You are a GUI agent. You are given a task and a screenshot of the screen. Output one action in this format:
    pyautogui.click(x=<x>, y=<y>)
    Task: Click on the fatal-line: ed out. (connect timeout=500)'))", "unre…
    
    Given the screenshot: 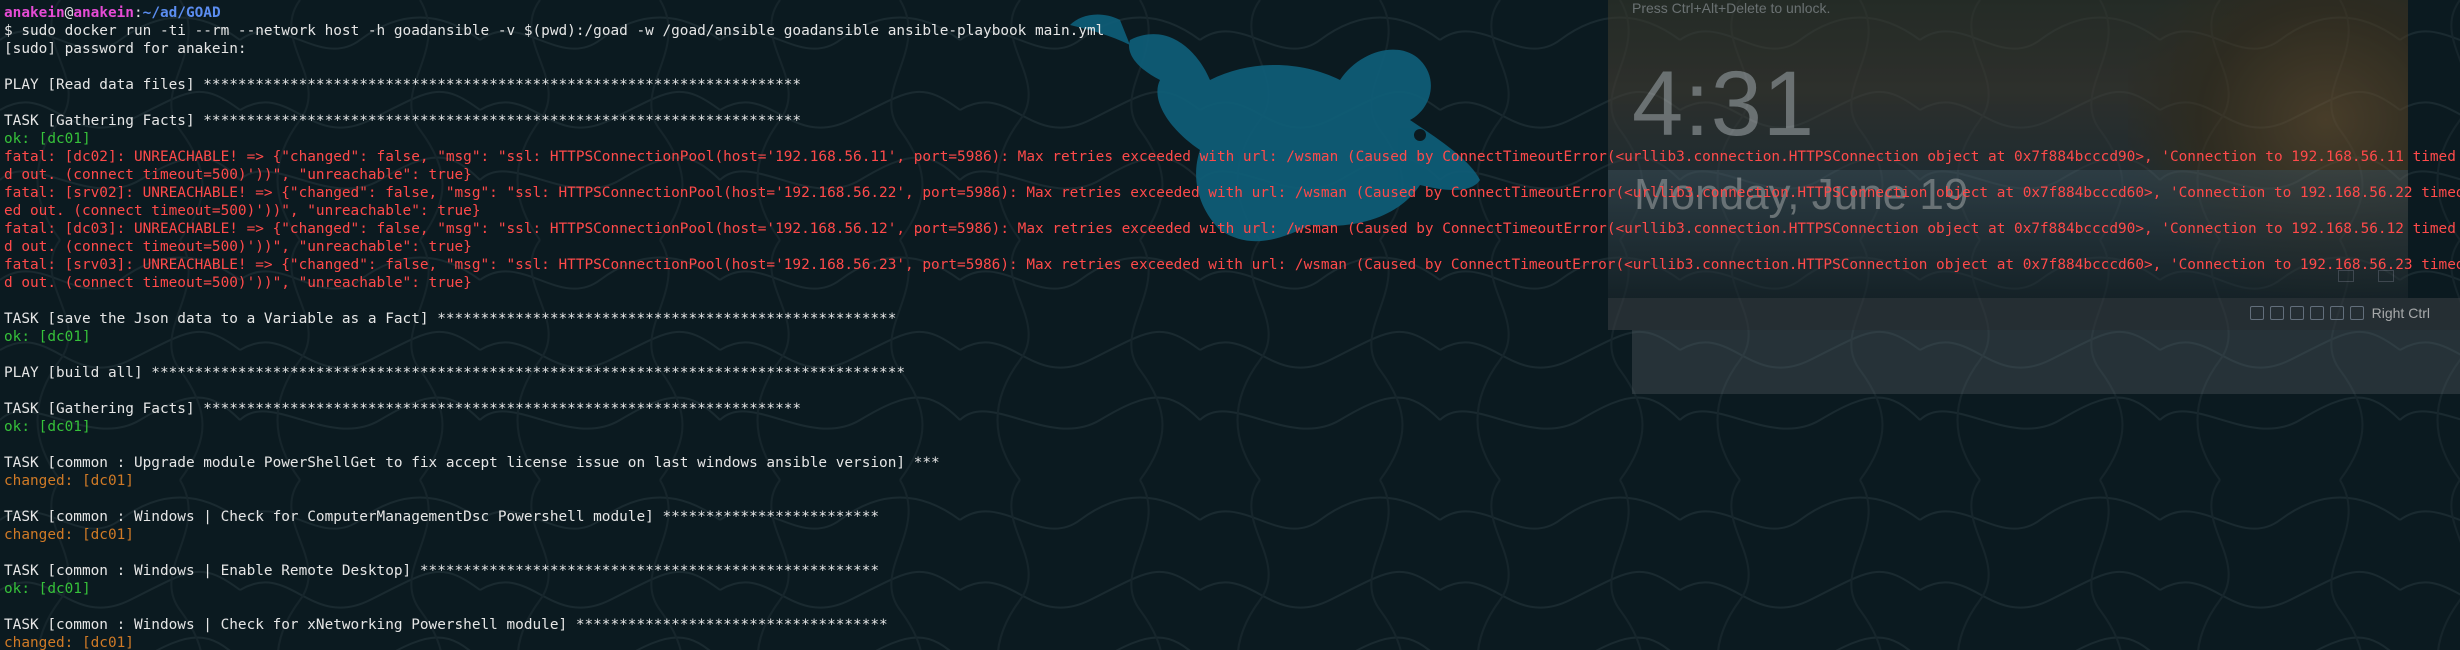 What is the action you would take?
    pyautogui.click(x=242, y=211)
    